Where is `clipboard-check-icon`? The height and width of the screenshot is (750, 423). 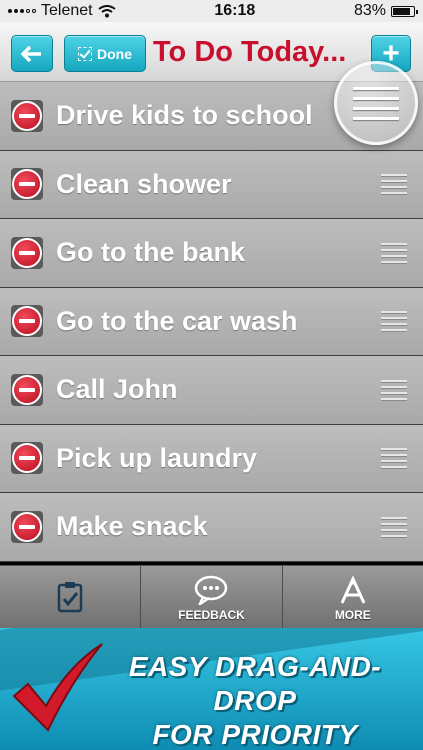
clipboard-check-icon is located at coordinates (70, 597).